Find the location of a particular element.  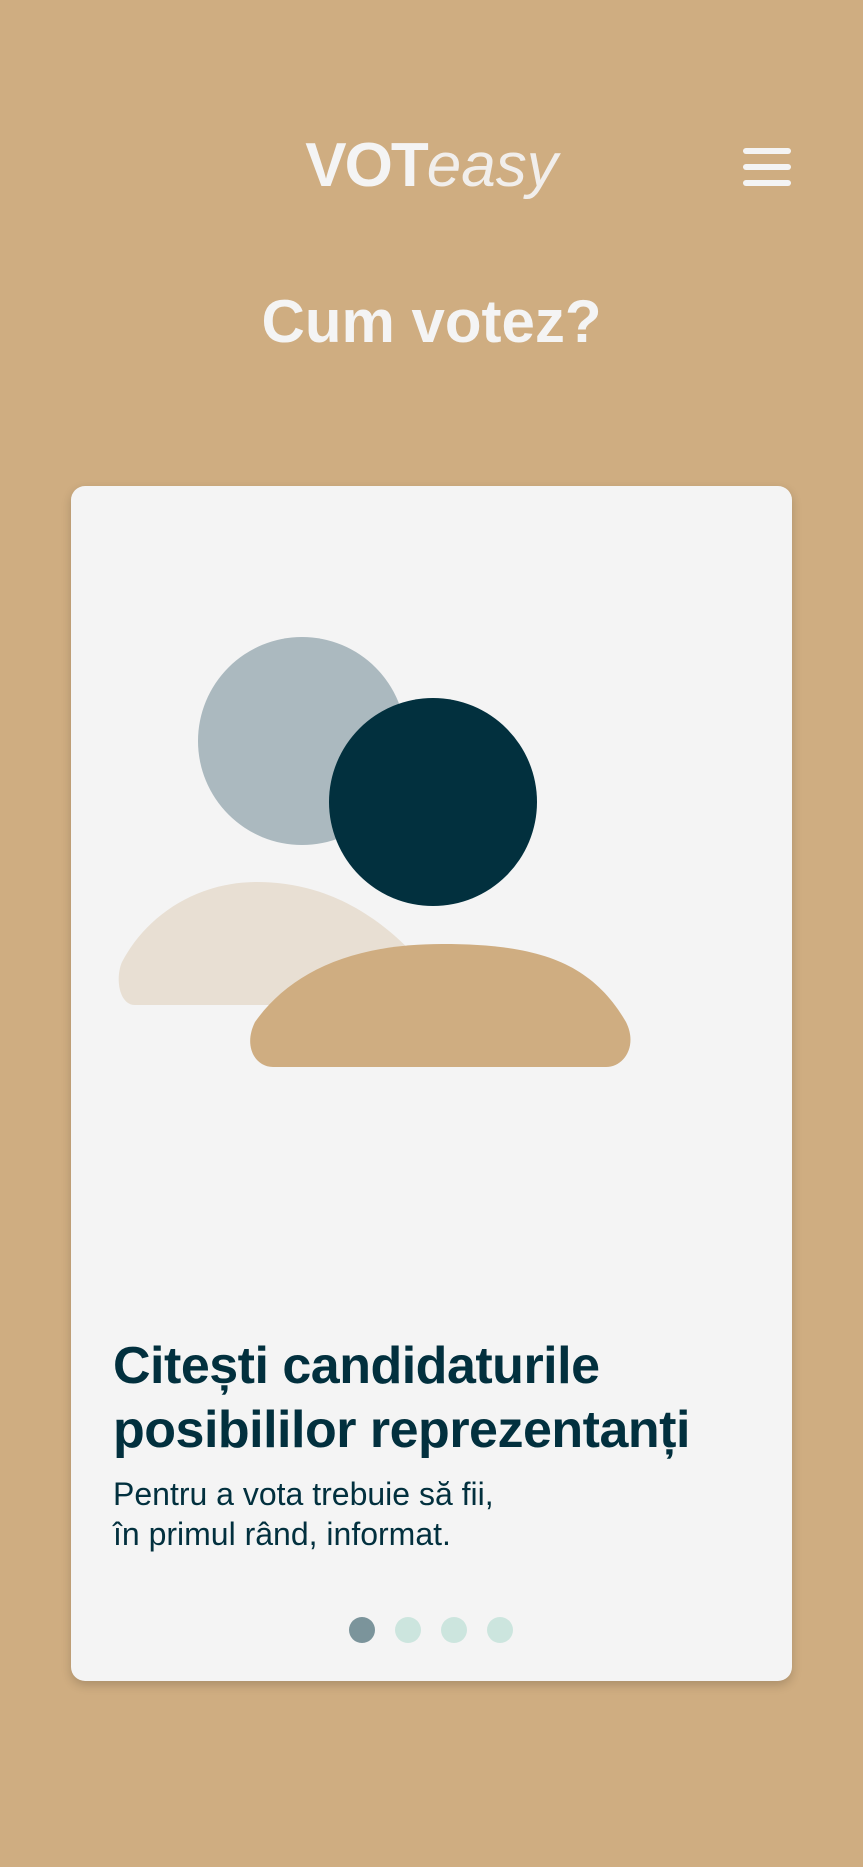

front-person-head-shape is located at coordinates (433, 802).